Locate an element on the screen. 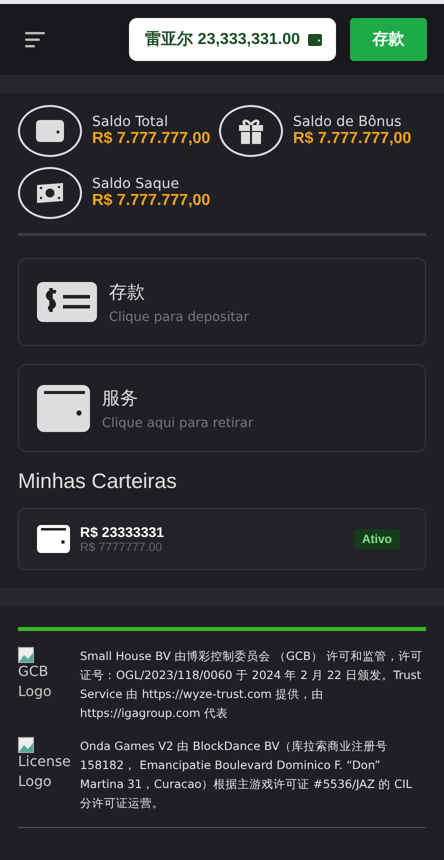  status-badge: Ativo is located at coordinates (377, 539).